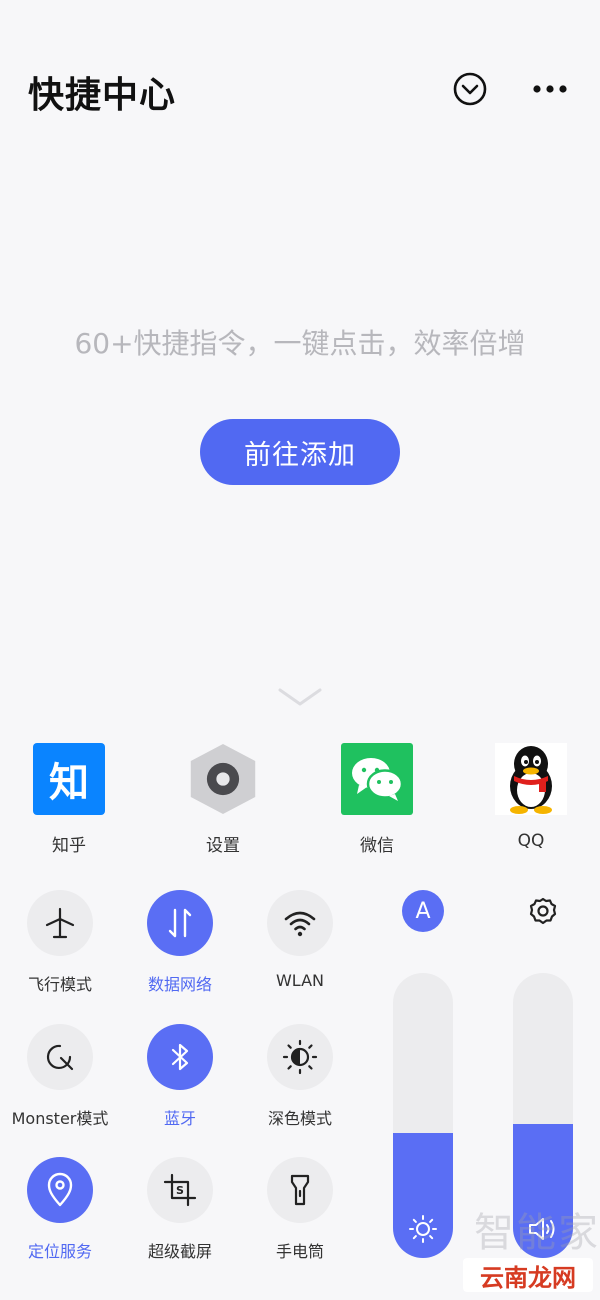  Describe the element at coordinates (300, 1076) in the screenshot. I see `toggle-dark-mode: 深色模式` at that location.